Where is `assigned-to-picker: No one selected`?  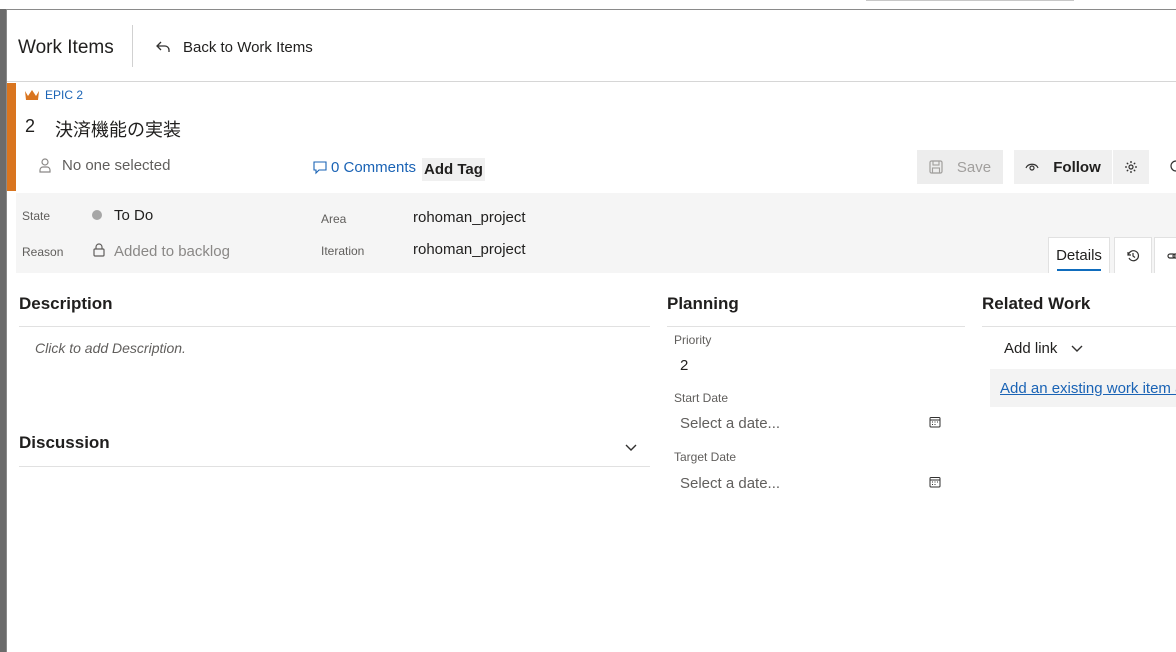 assigned-to-picker: No one selected is located at coordinates (104, 165).